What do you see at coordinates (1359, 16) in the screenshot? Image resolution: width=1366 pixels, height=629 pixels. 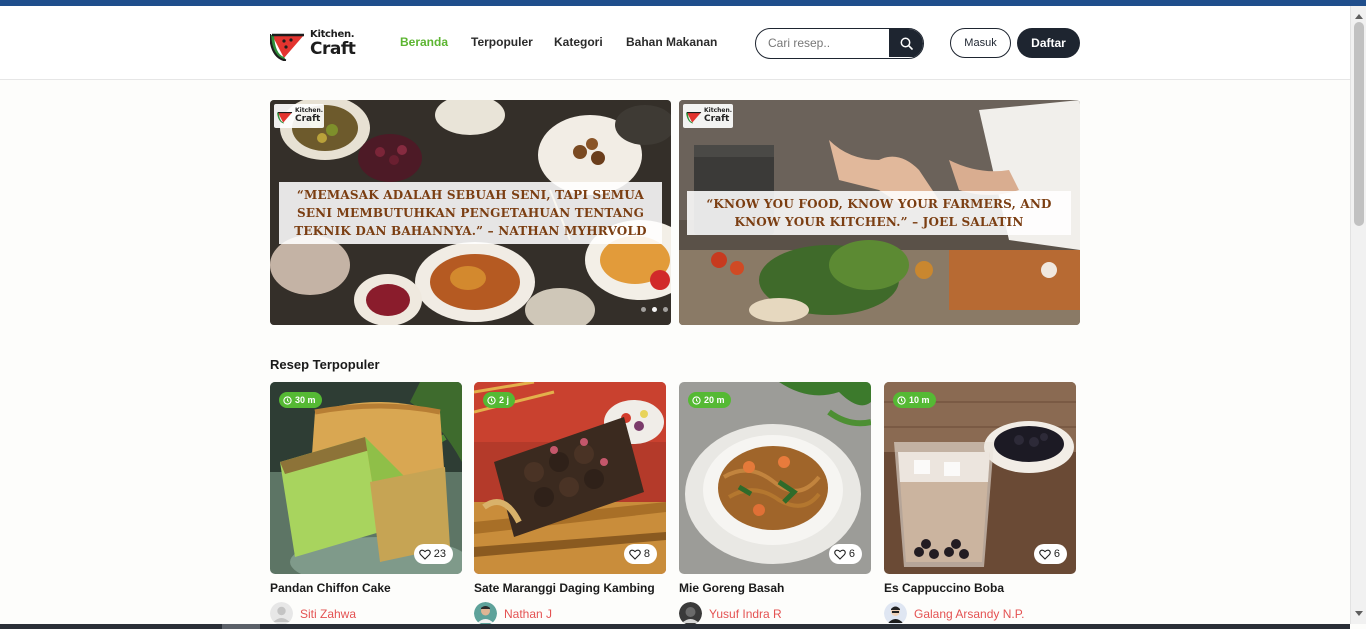 I see `scroll-up-arrow-icon` at bounding box center [1359, 16].